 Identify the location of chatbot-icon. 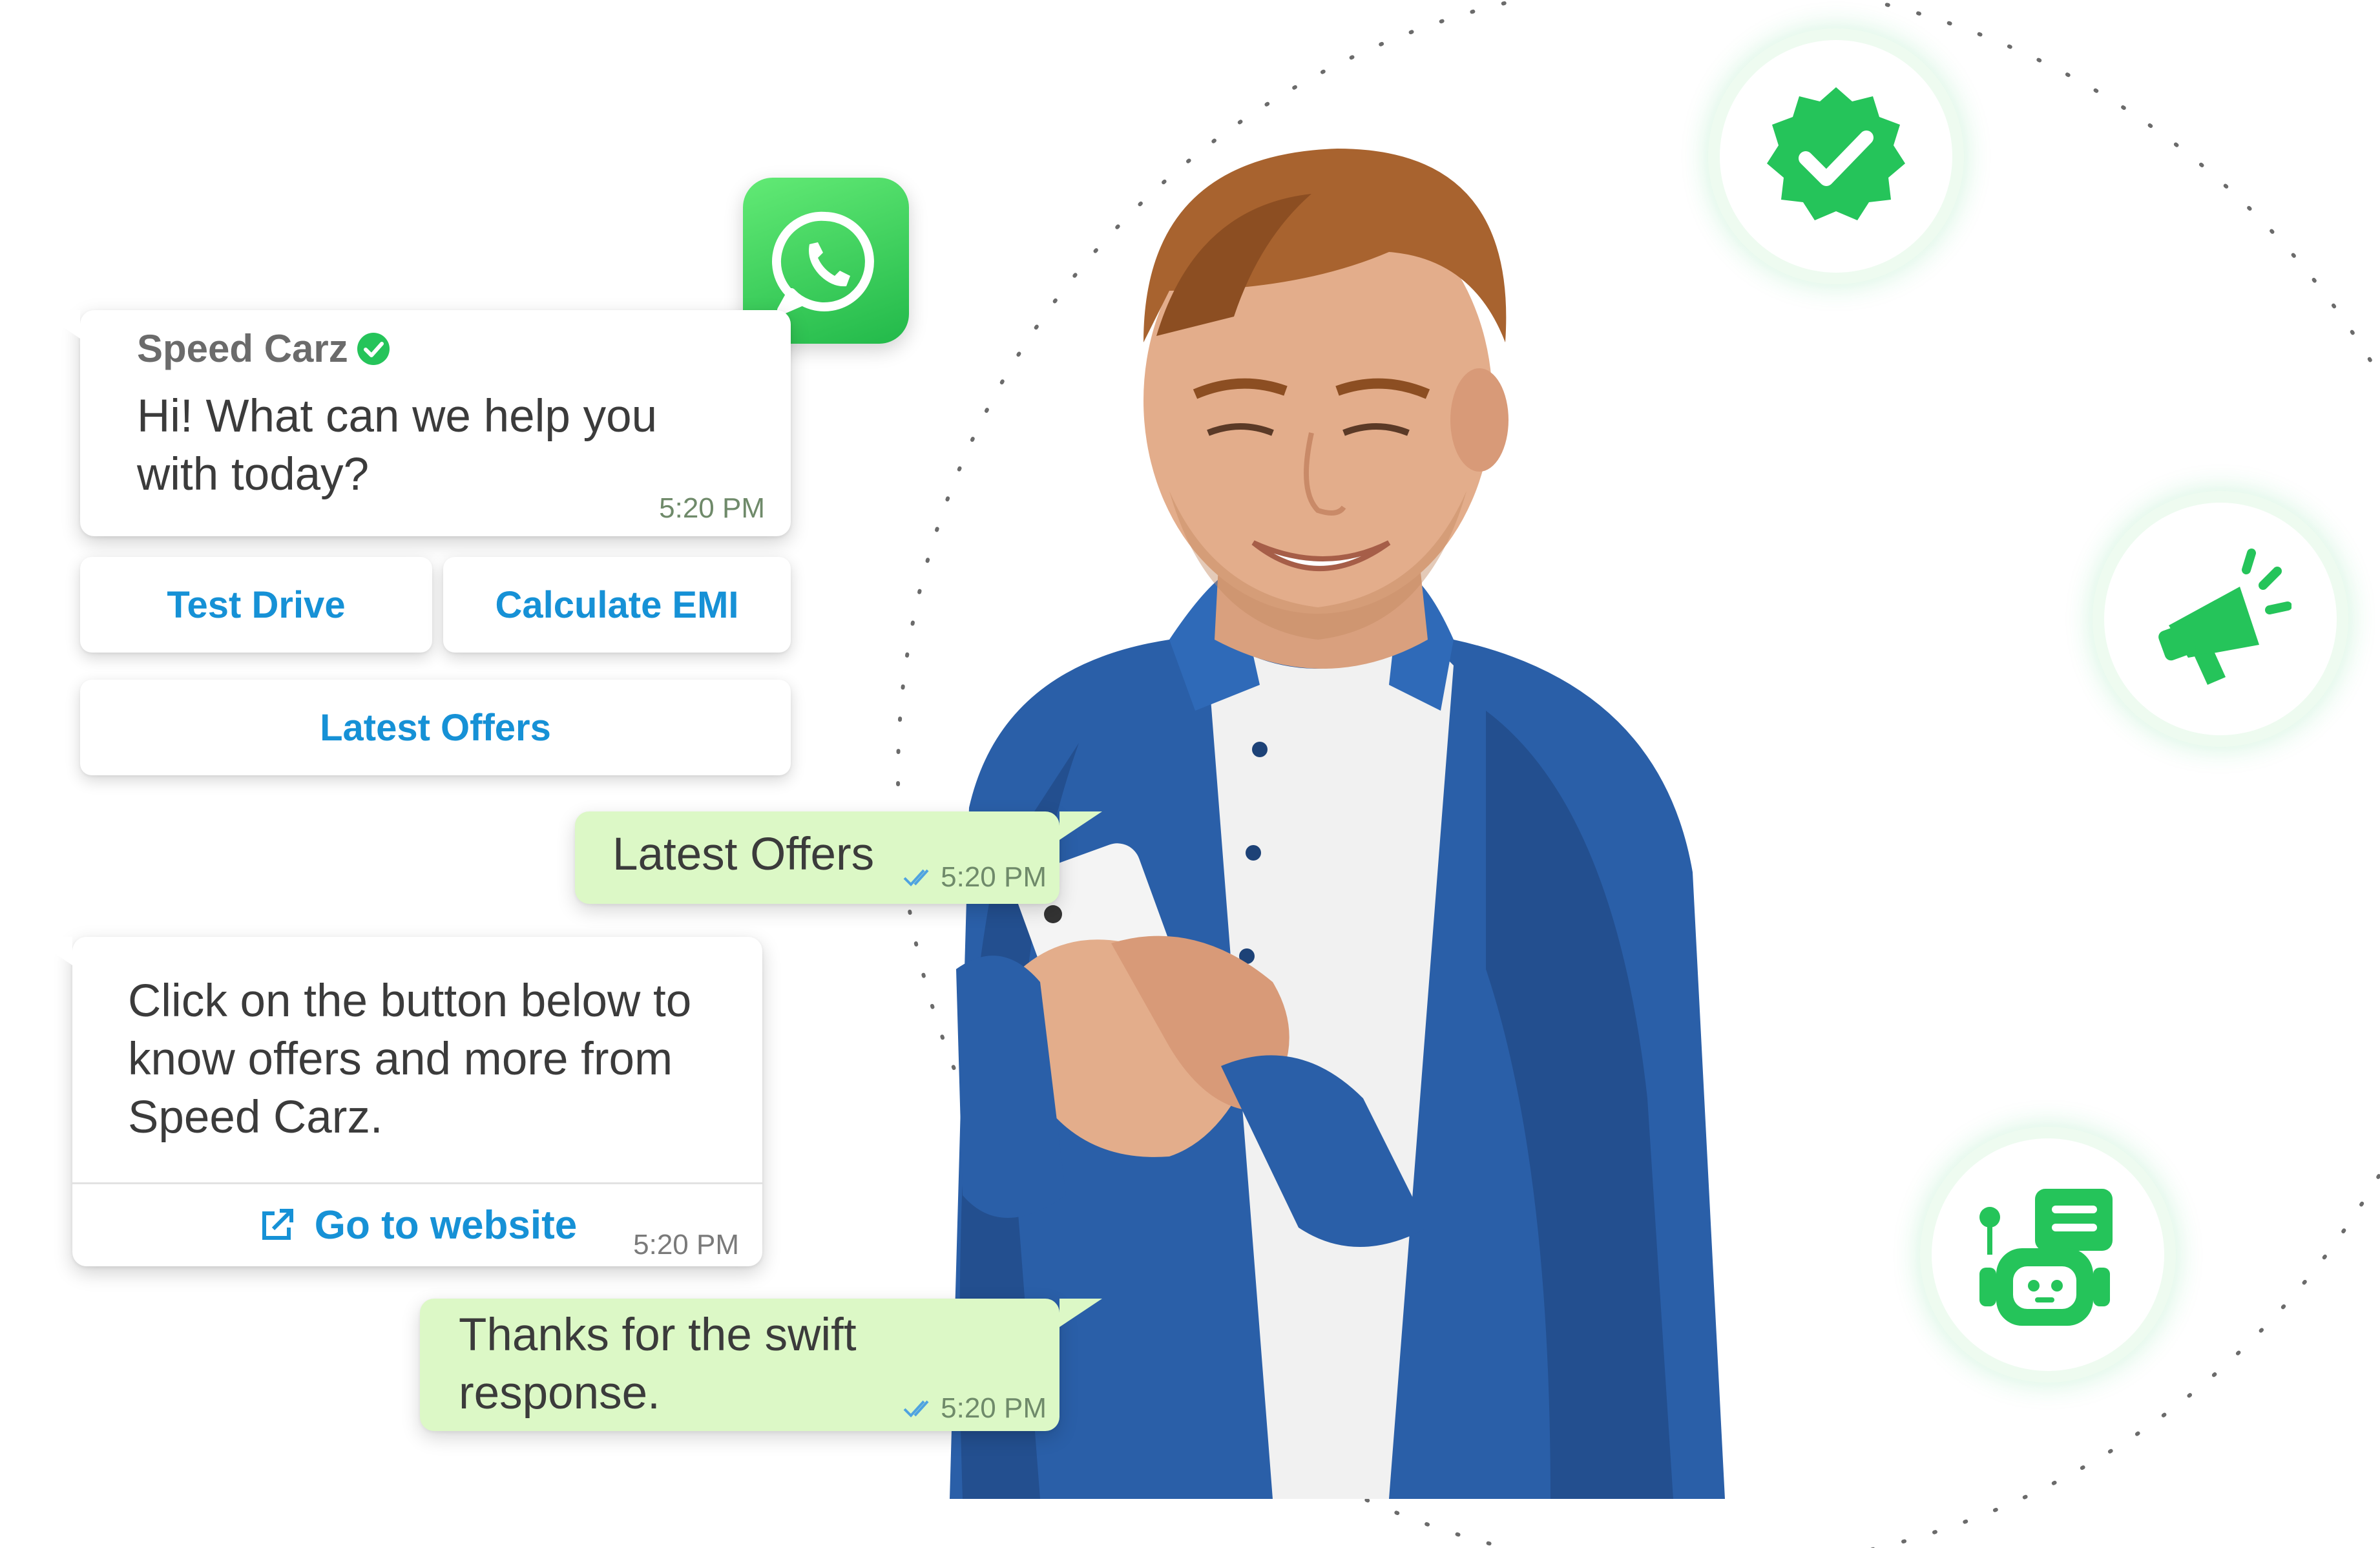
(2046, 1257).